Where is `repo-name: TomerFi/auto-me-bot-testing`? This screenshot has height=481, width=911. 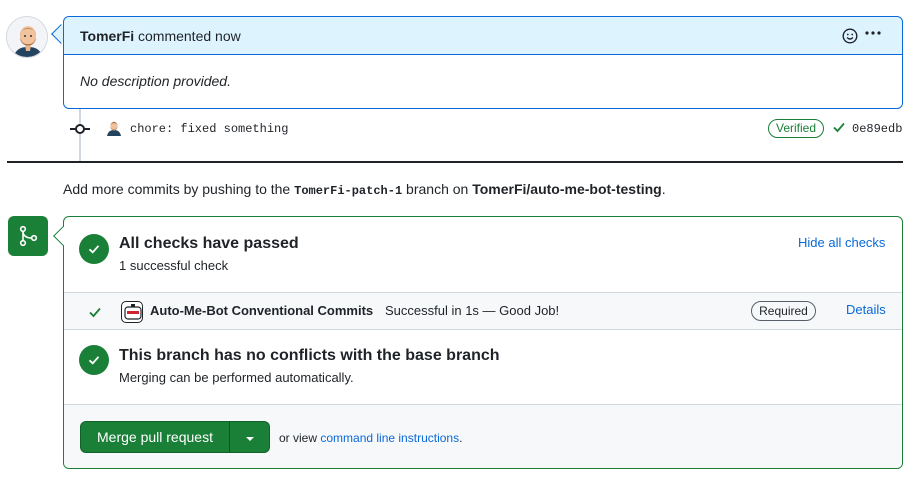
repo-name: TomerFi/auto-me-bot-testing is located at coordinates (567, 189).